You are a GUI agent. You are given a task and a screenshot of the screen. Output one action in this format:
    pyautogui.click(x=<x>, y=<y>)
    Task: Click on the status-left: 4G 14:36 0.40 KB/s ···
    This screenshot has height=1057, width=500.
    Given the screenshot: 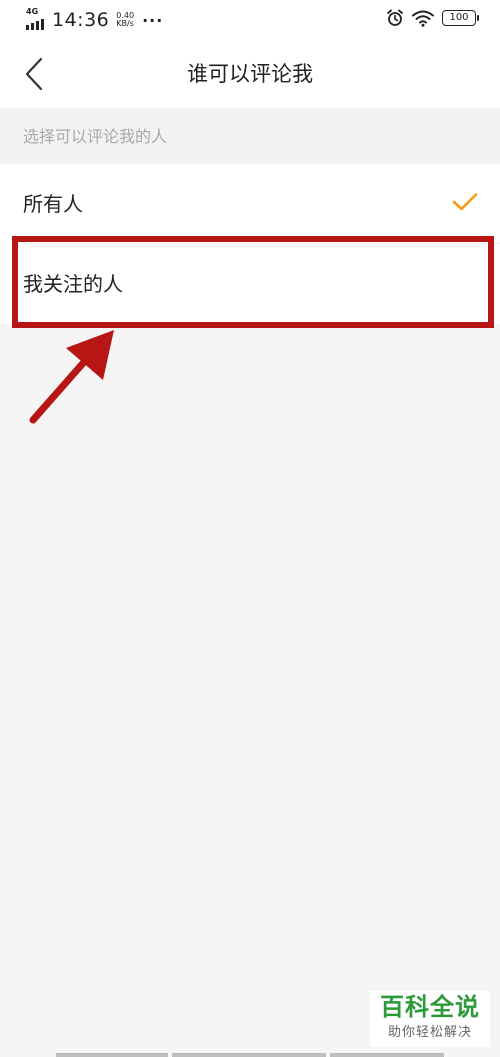 What is the action you would take?
    pyautogui.click(x=95, y=19)
    